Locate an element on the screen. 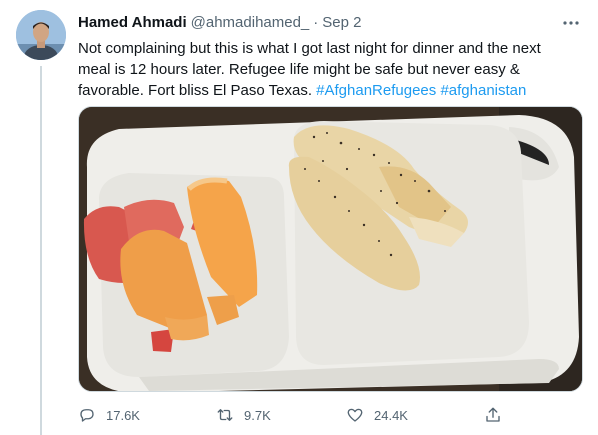 This screenshot has height=435, width=598. retweet-count: 9.7K is located at coordinates (257, 415).